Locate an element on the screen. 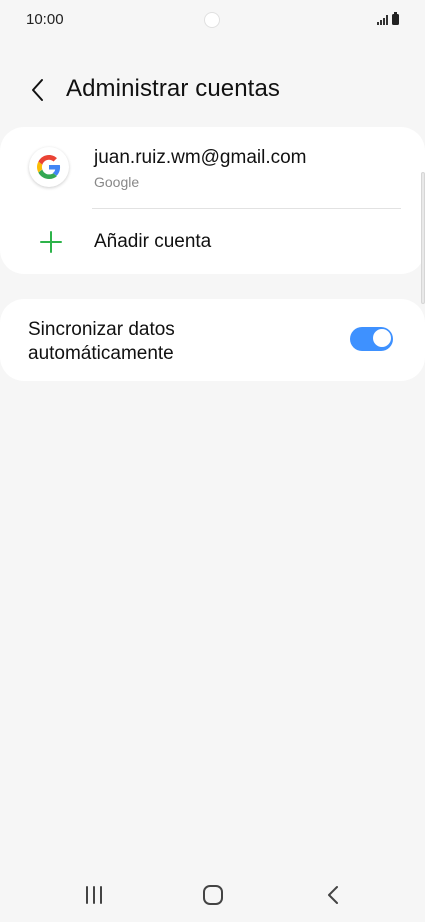 The width and height of the screenshot is (425, 922). edge-panel-handle is located at coordinates (423, 238).